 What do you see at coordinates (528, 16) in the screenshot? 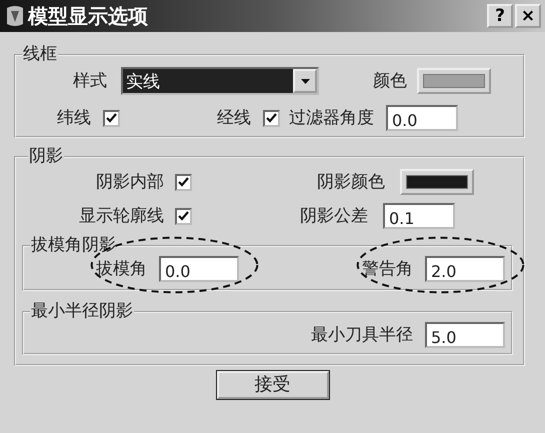
I see `close-button: ×` at bounding box center [528, 16].